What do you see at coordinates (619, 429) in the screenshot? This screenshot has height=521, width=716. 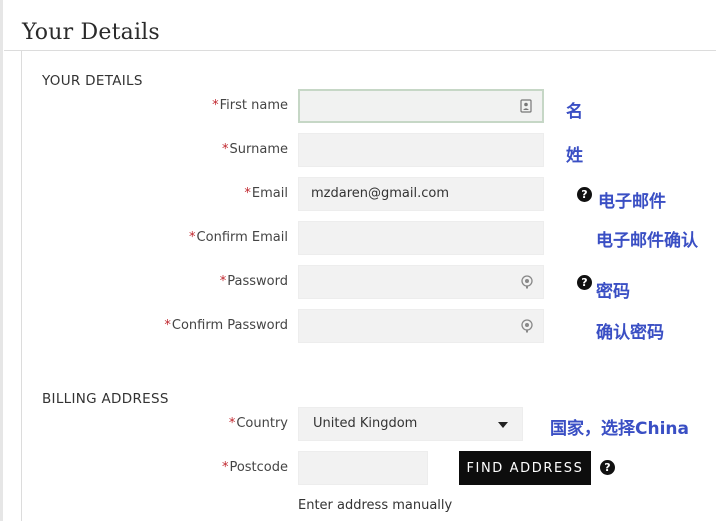 I see `country-note: 国家，选择China` at bounding box center [619, 429].